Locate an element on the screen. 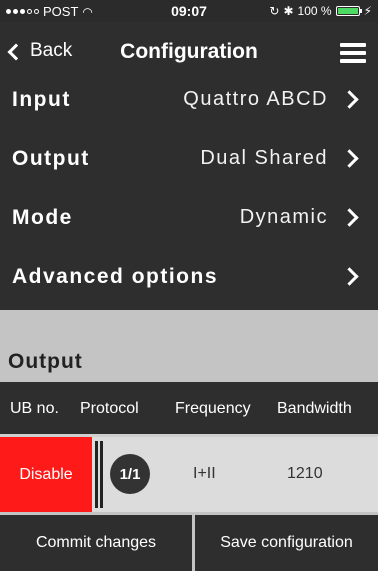  output-row: Output Dual Shared is located at coordinates (189, 160).